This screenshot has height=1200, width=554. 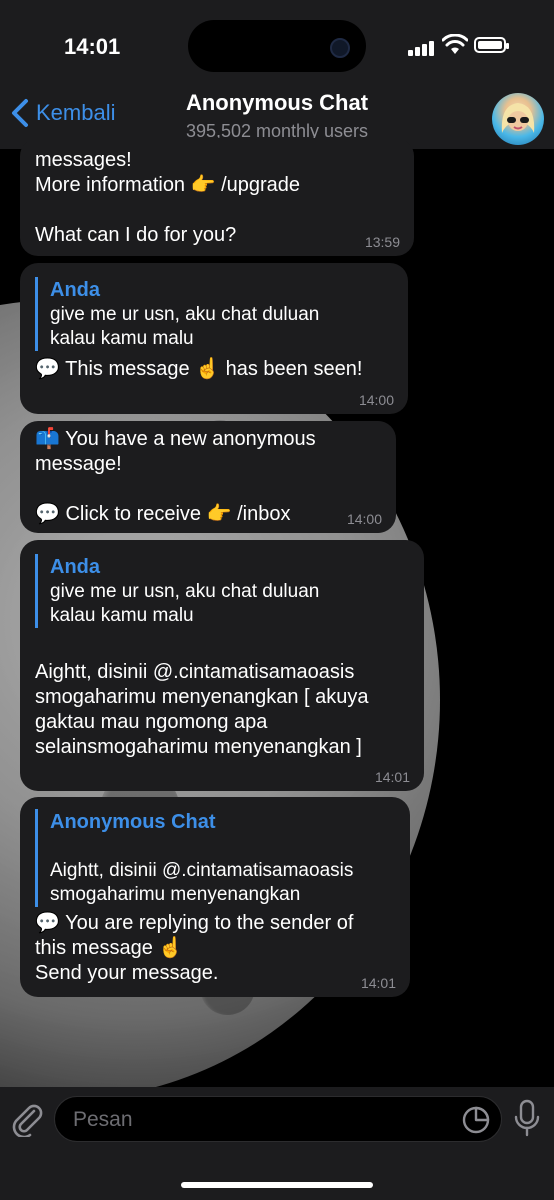 What do you see at coordinates (199, 369) in the screenshot?
I see `message-text: 💬 This message ☝️ has been seen!` at bounding box center [199, 369].